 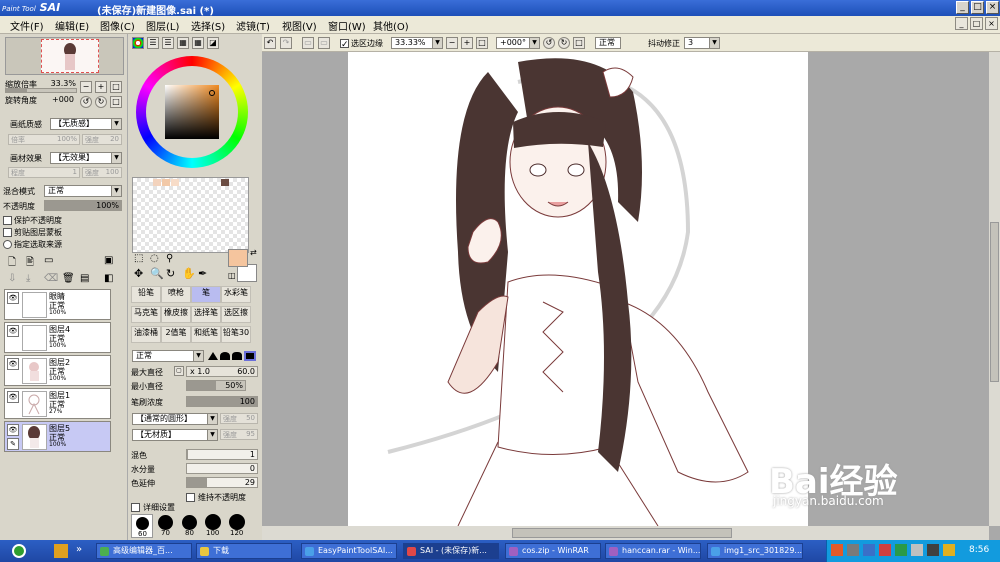 I want to click on tray-app-icon, so click(x=837, y=550).